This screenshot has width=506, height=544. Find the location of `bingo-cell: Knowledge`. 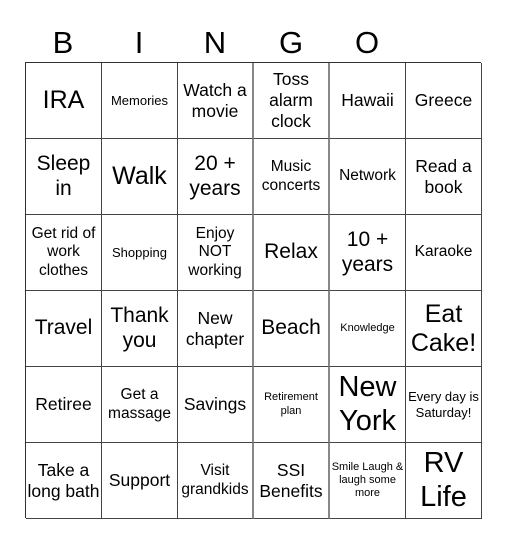

bingo-cell: Knowledge is located at coordinates (368, 329).